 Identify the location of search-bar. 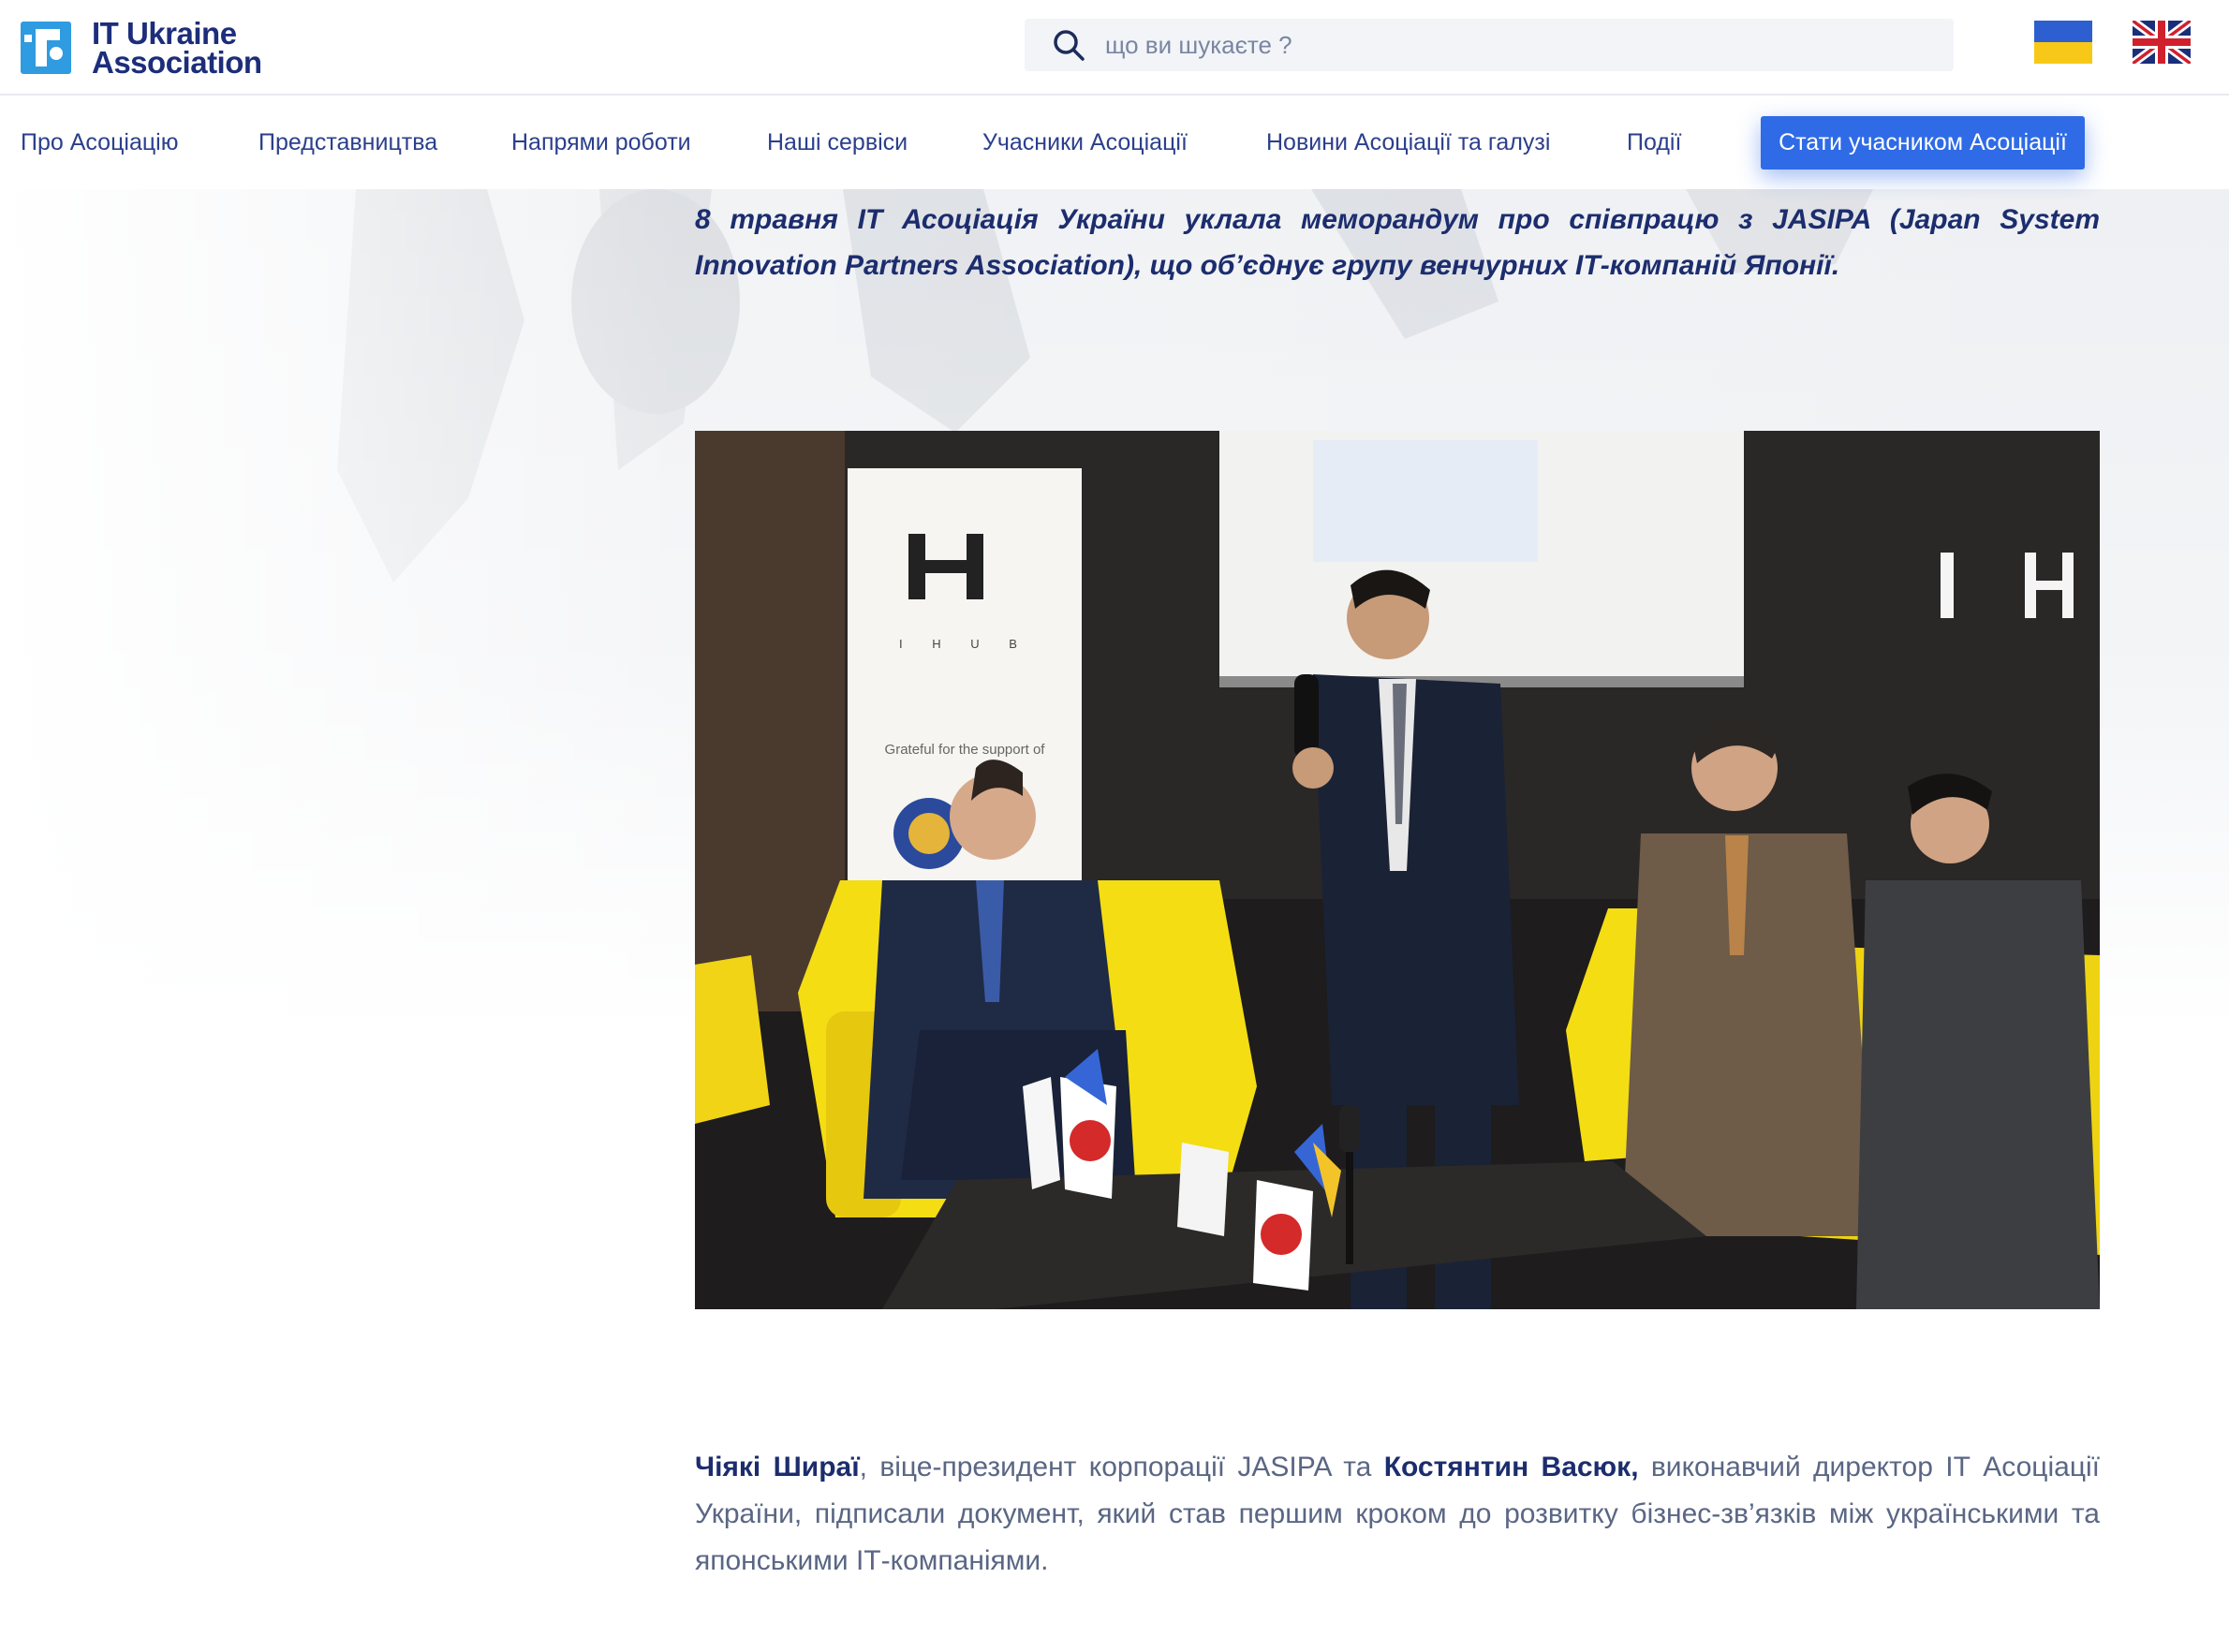
(1489, 45).